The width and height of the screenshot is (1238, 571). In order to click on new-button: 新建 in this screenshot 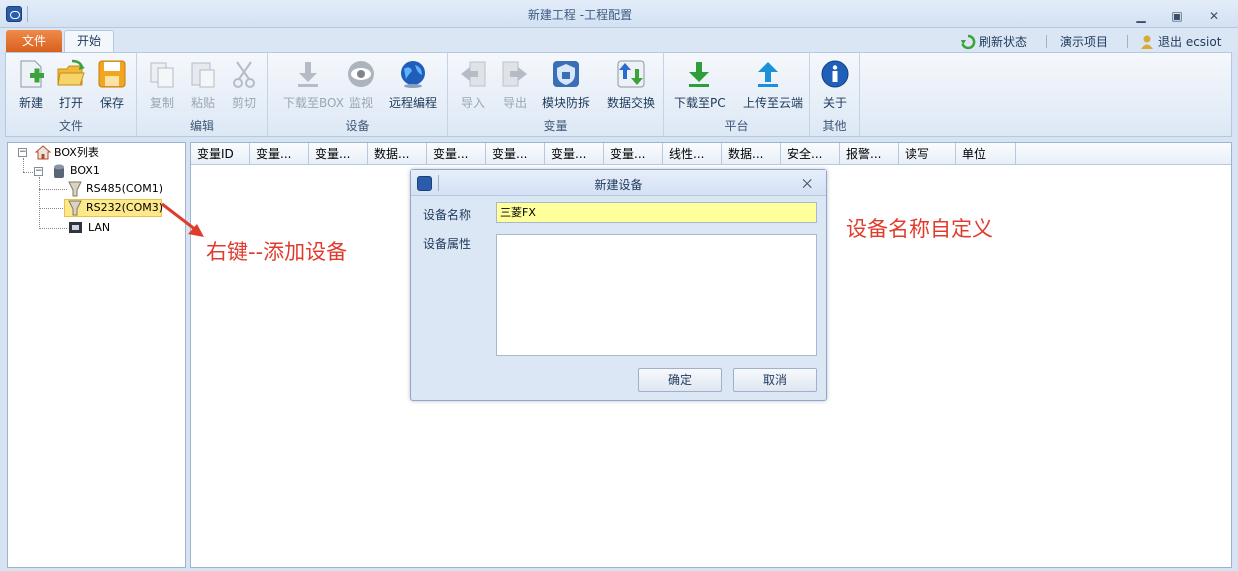, I will do `click(31, 85)`.